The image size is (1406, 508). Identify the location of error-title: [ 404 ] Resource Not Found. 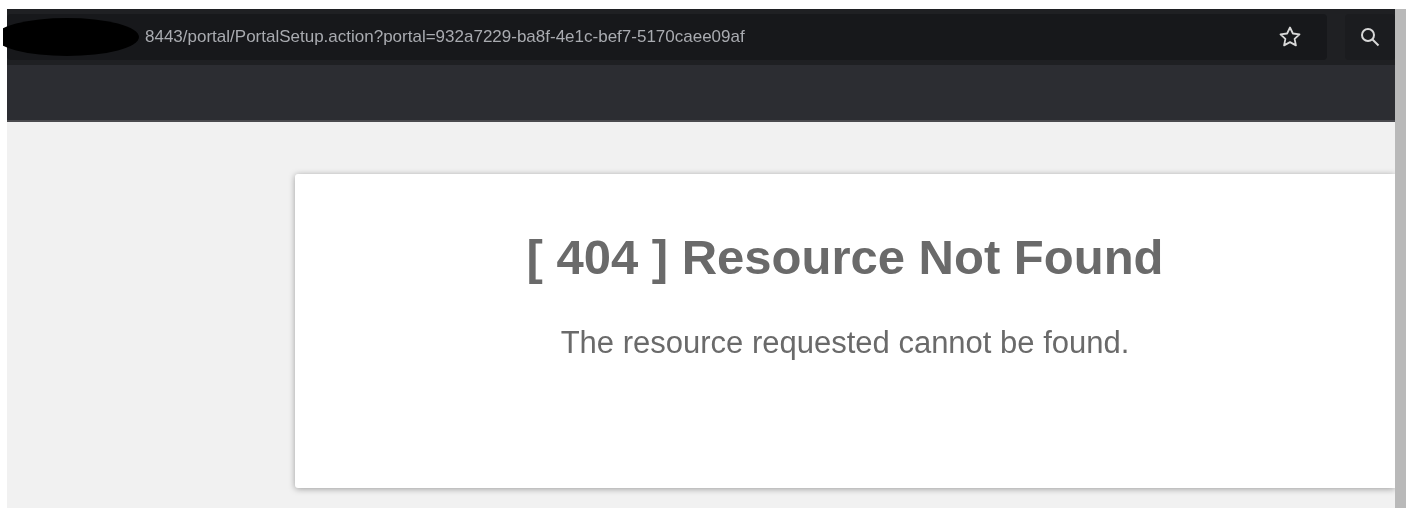
(845, 257).